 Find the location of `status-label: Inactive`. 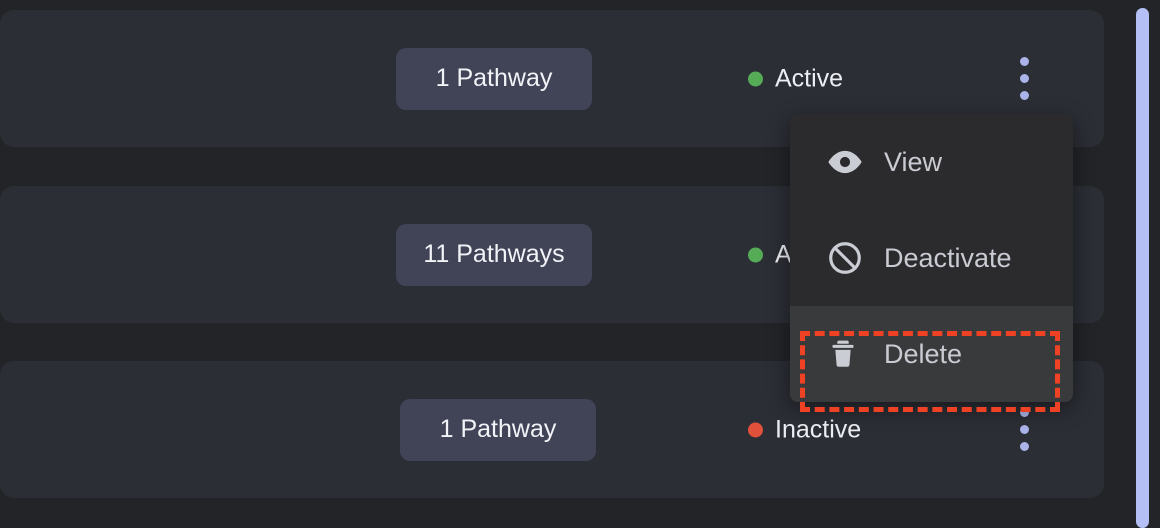

status-label: Inactive is located at coordinates (818, 429).